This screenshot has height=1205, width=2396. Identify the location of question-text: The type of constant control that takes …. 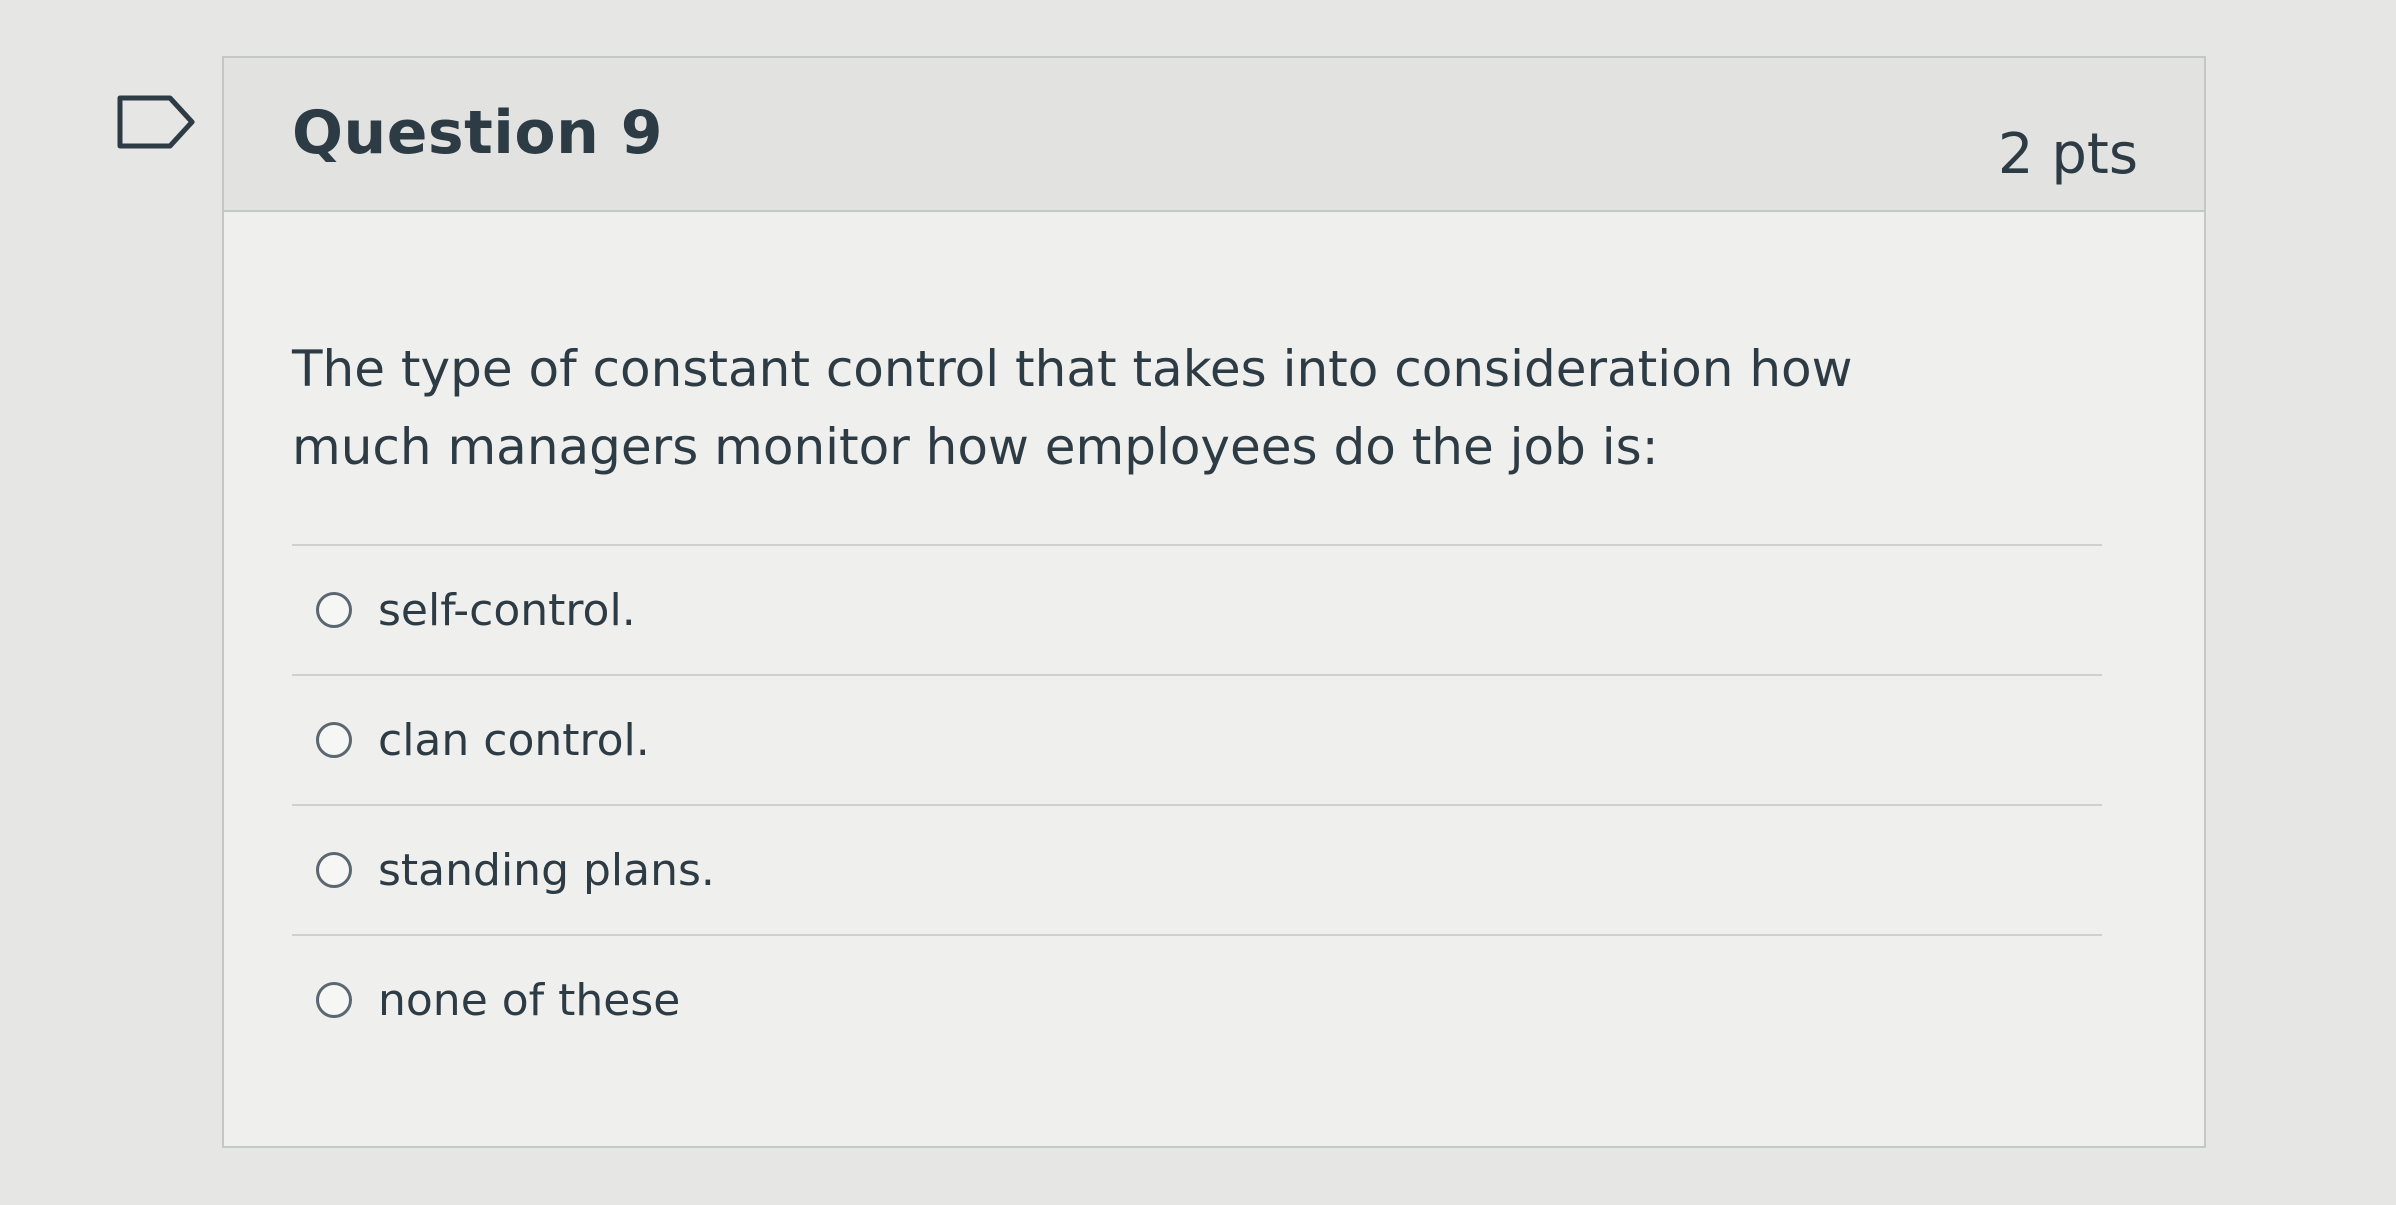
(1072, 408).